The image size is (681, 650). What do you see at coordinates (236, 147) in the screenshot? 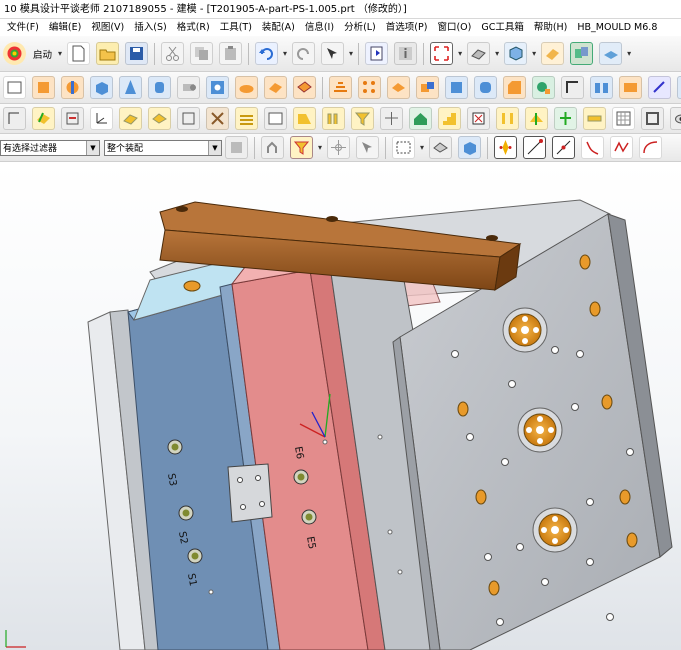
I see `selection-scope-icon` at bounding box center [236, 147].